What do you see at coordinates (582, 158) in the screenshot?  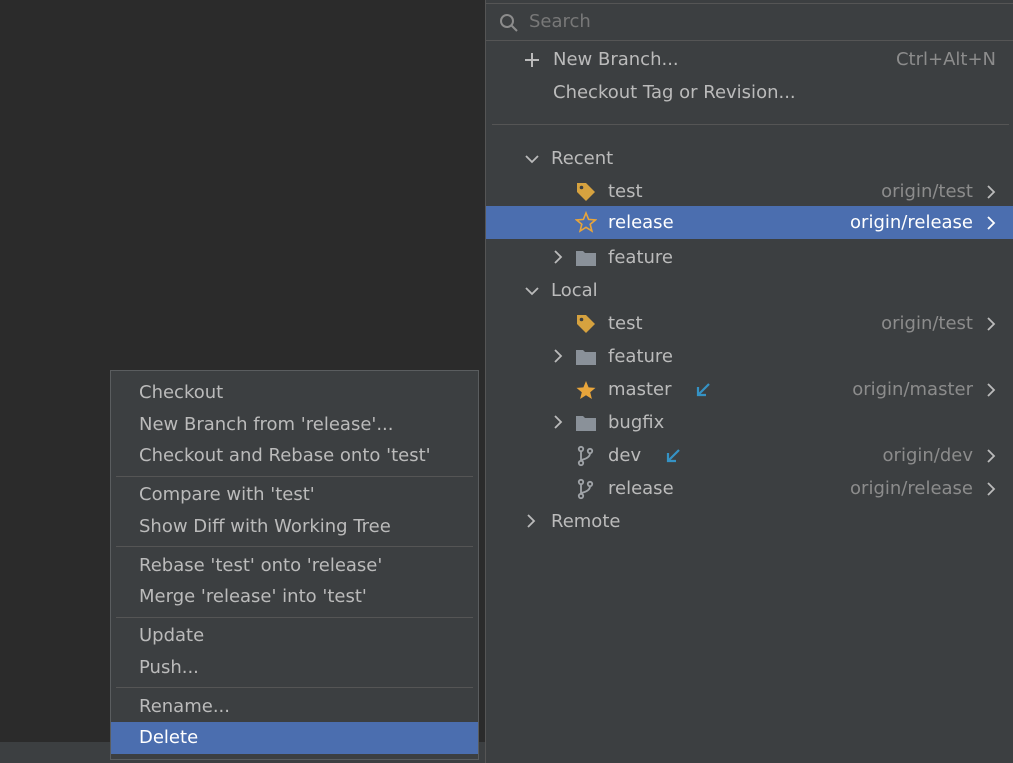 I see `group-label: Recent` at bounding box center [582, 158].